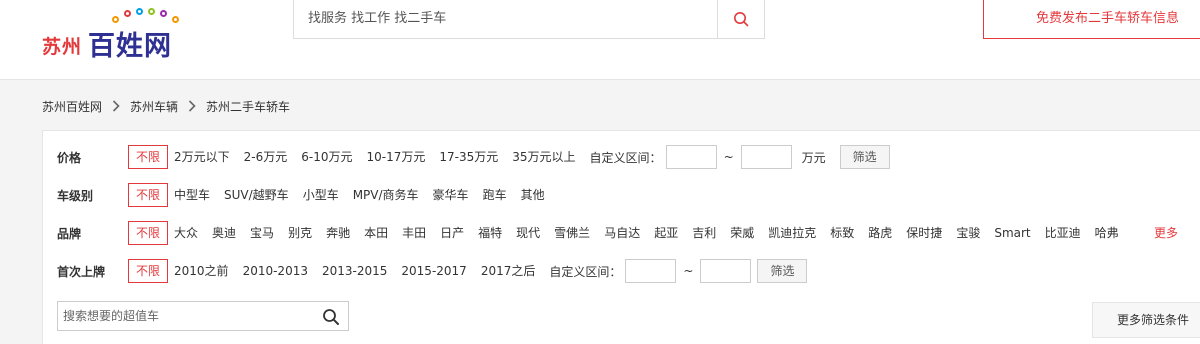  I want to click on brand-option: 奔驰, so click(338, 233).